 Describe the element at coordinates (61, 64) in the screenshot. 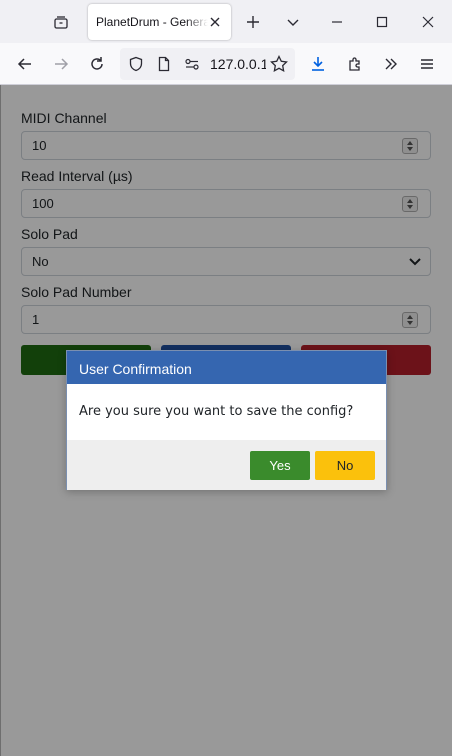

I see `forward-icon` at that location.